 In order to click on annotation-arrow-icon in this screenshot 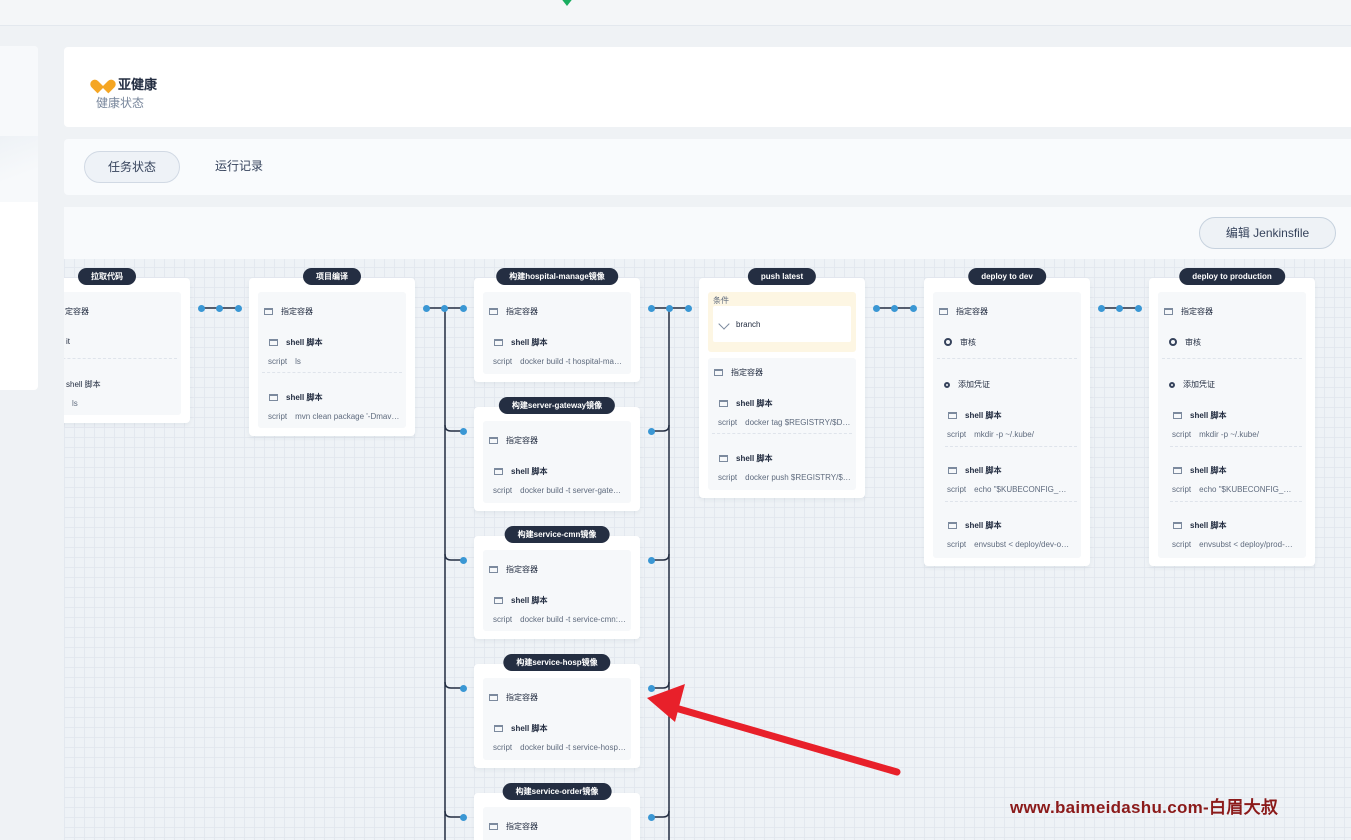, I will do `click(774, 730)`.